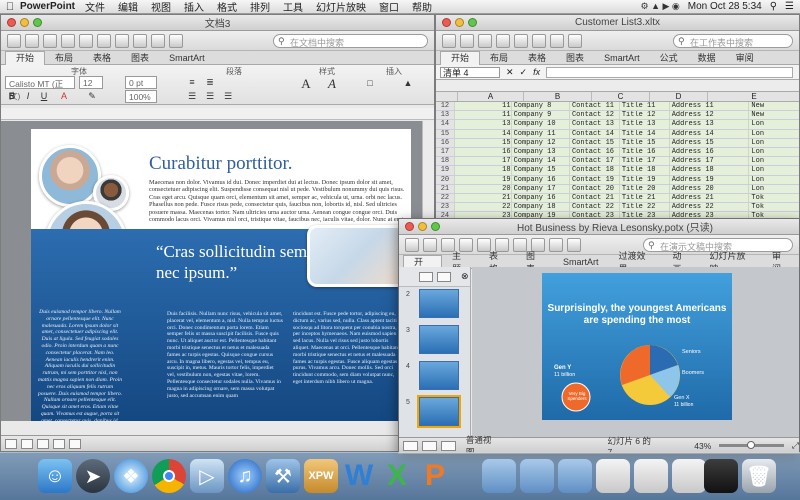 Image resolution: width=800 pixels, height=500 pixels. What do you see at coordinates (306, 83) in the screenshot?
I see `style-normal-icon: A` at bounding box center [306, 83].